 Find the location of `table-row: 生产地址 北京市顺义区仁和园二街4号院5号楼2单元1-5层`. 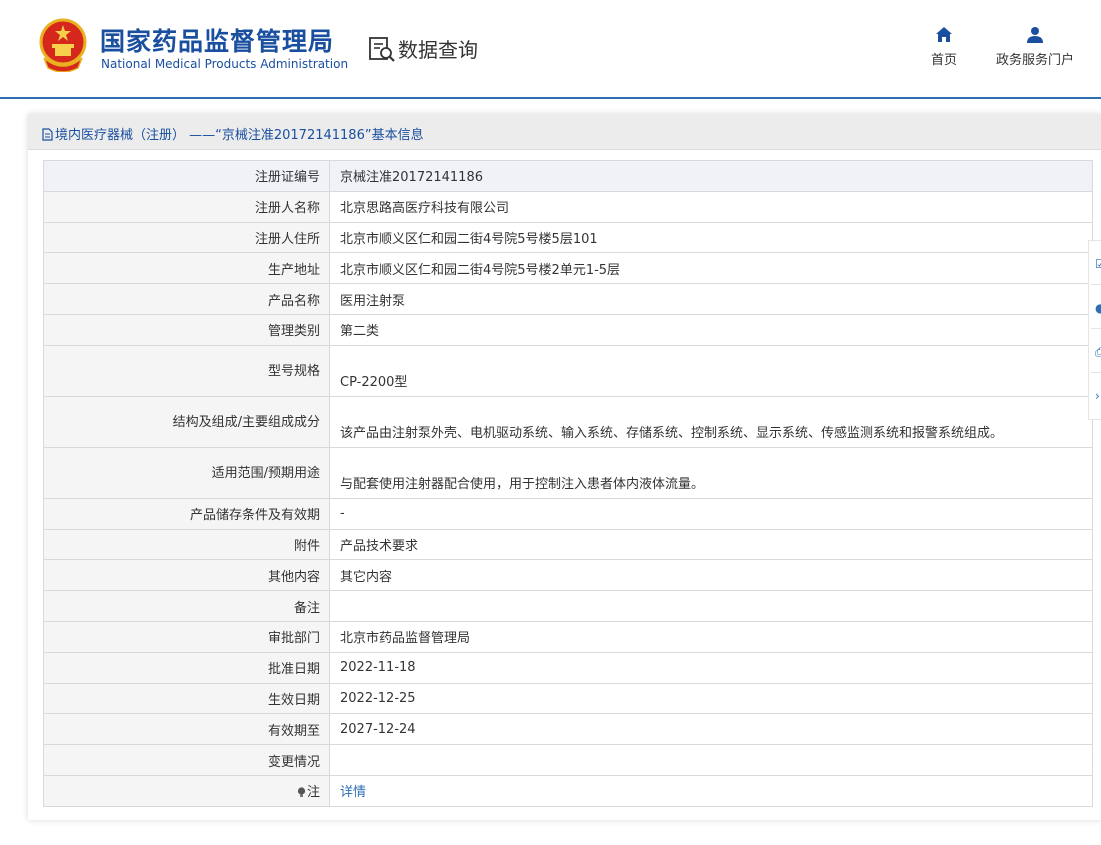

table-row: 生产地址 北京市顺义区仁和园二街4号院5号楼2单元1-5层 is located at coordinates (568, 268).